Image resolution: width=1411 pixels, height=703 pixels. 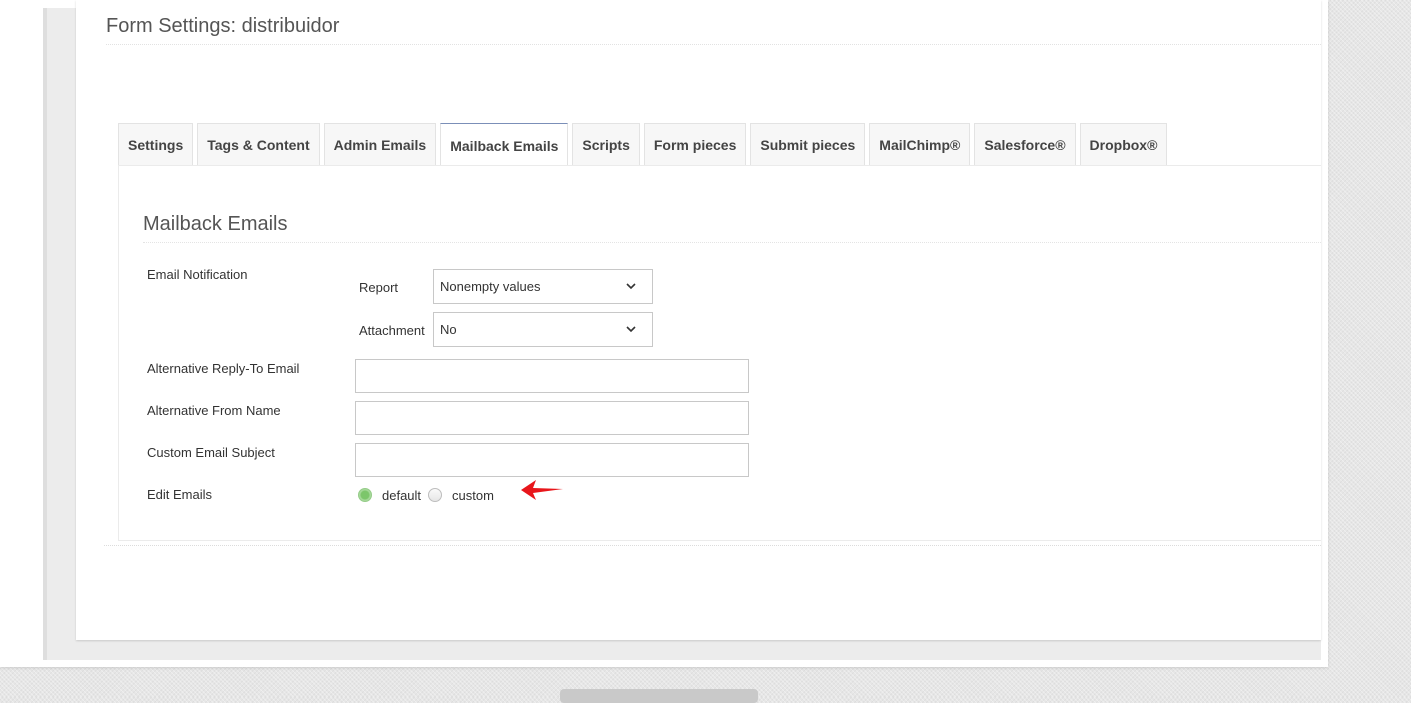 I want to click on tab-admin-emails: Admin Emails, so click(x=380, y=144).